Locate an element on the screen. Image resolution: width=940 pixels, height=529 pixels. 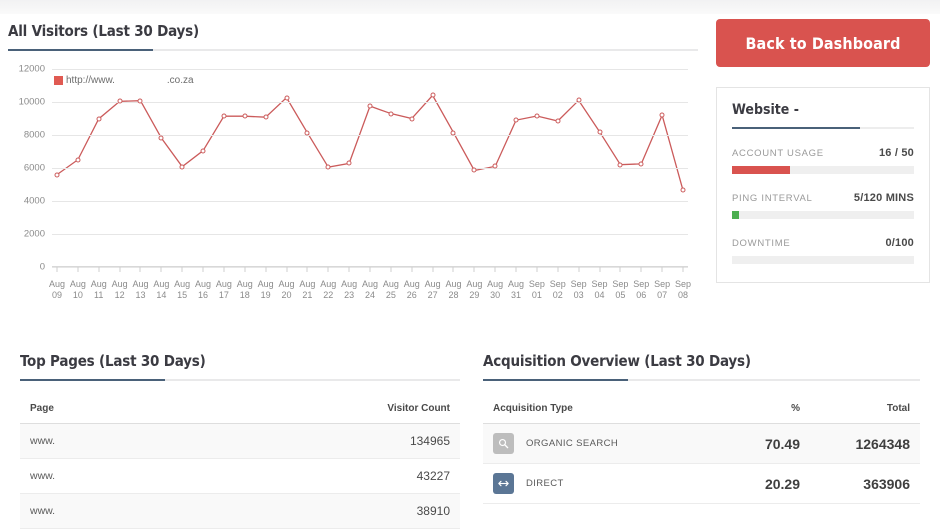
cell-acquisition-type: DIRECT is located at coordinates (601, 483).